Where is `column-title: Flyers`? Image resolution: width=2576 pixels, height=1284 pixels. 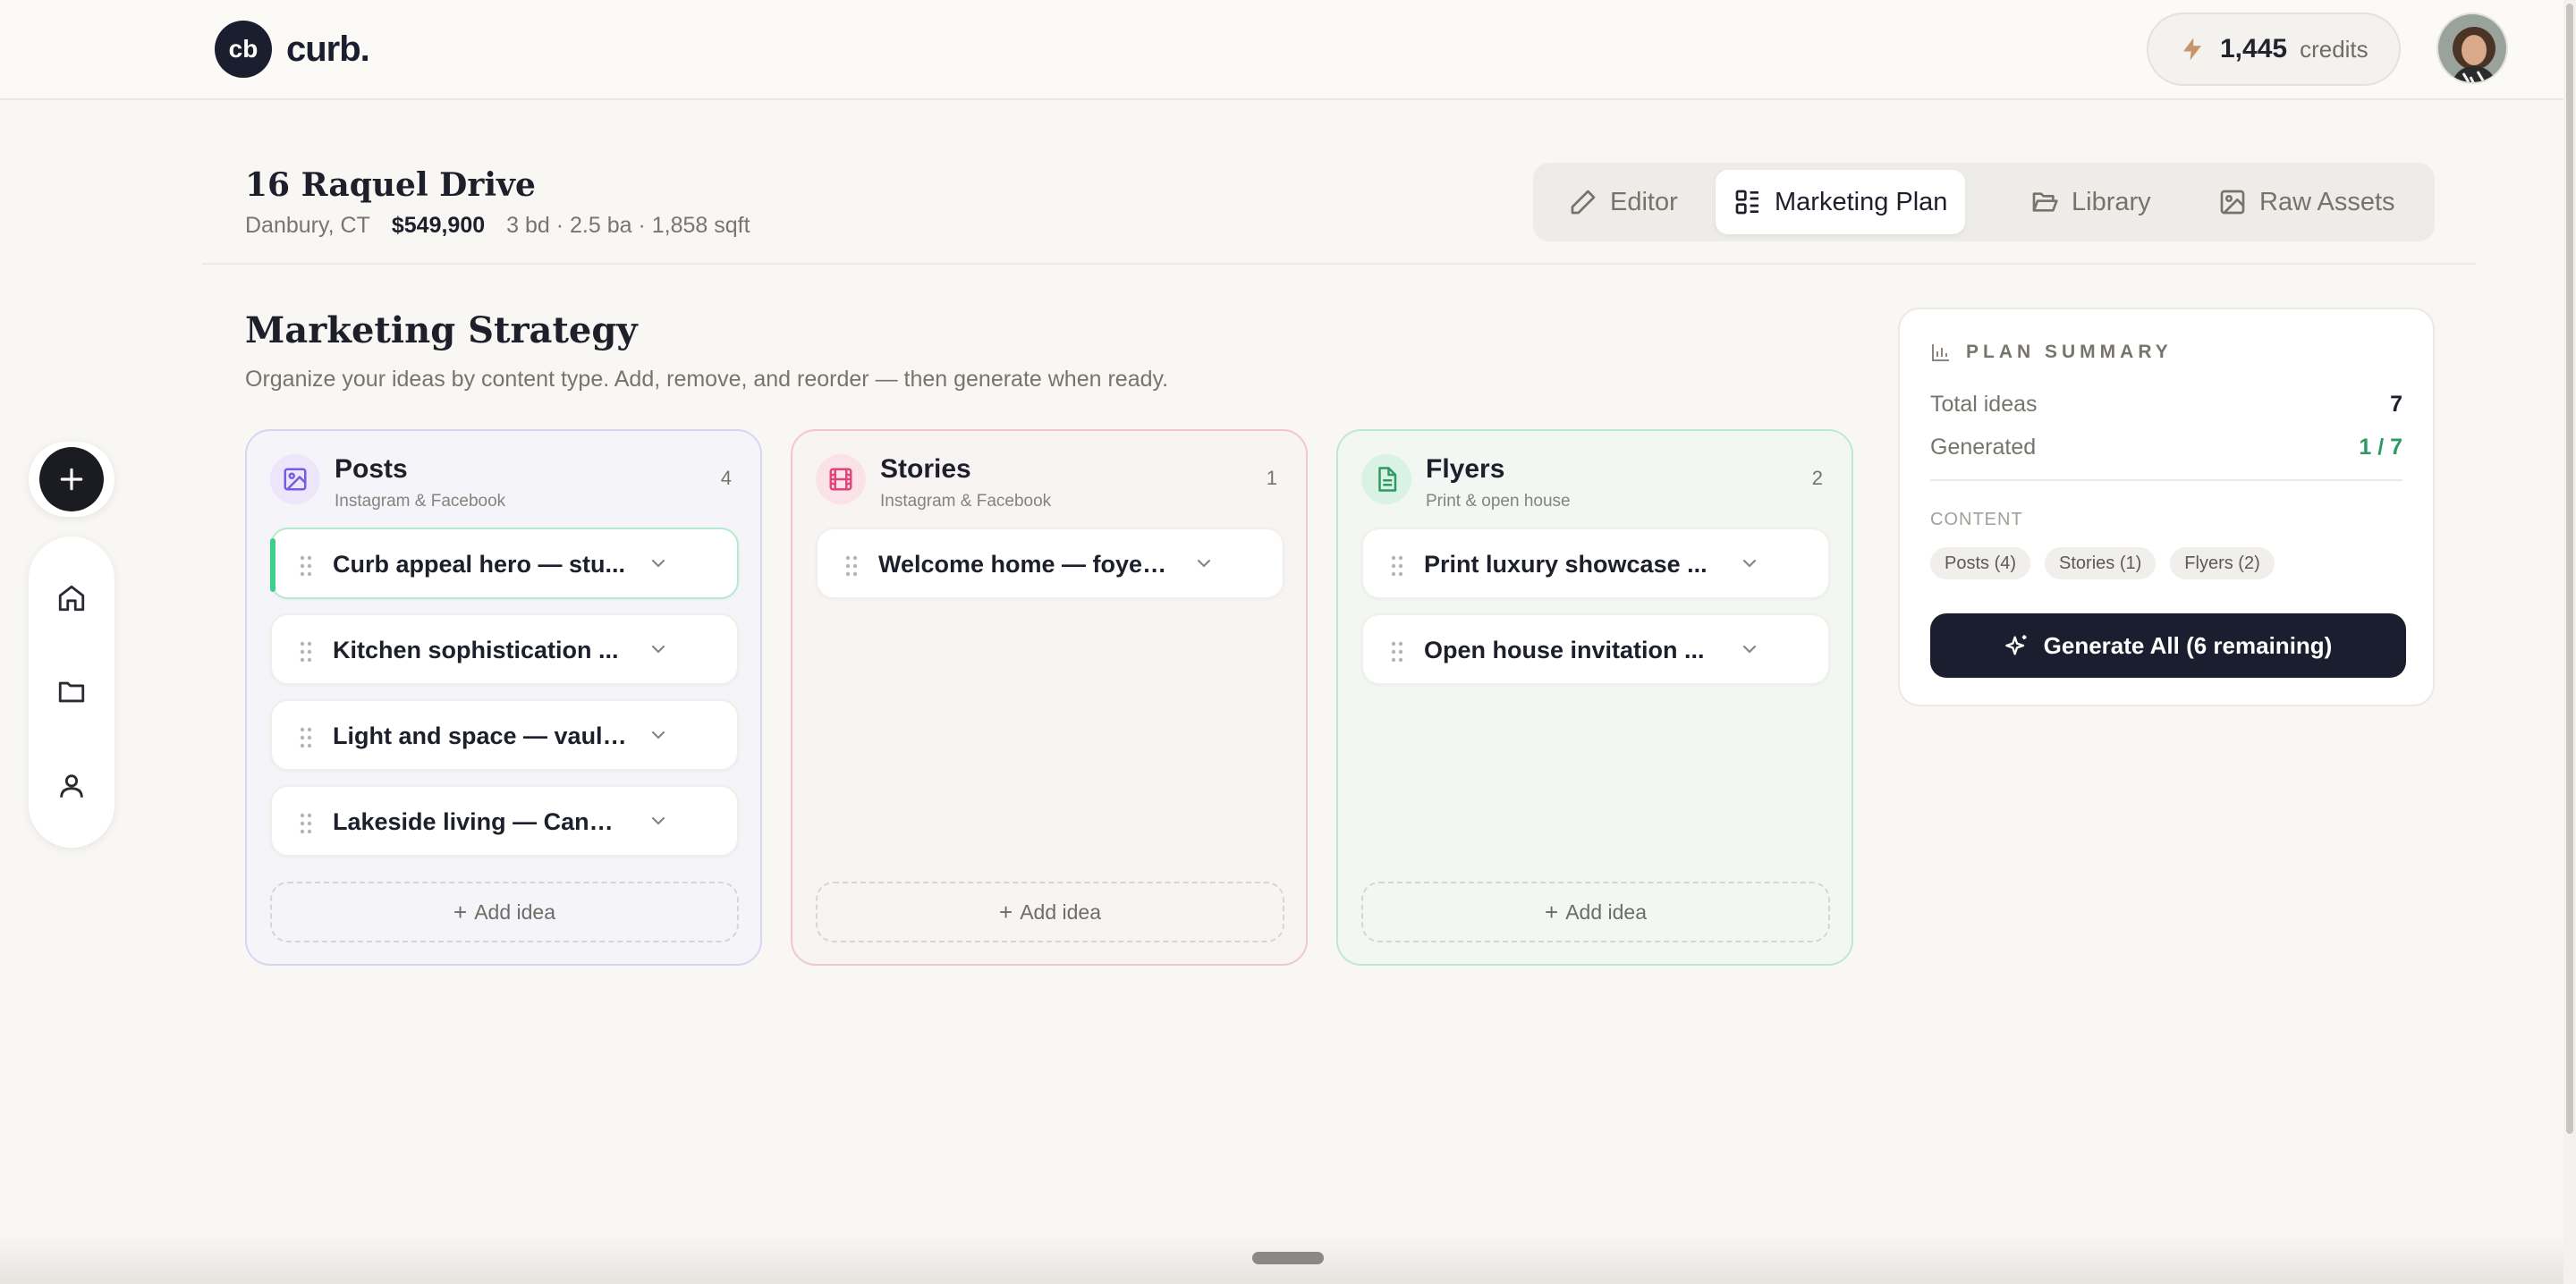 column-title: Flyers is located at coordinates (1465, 469).